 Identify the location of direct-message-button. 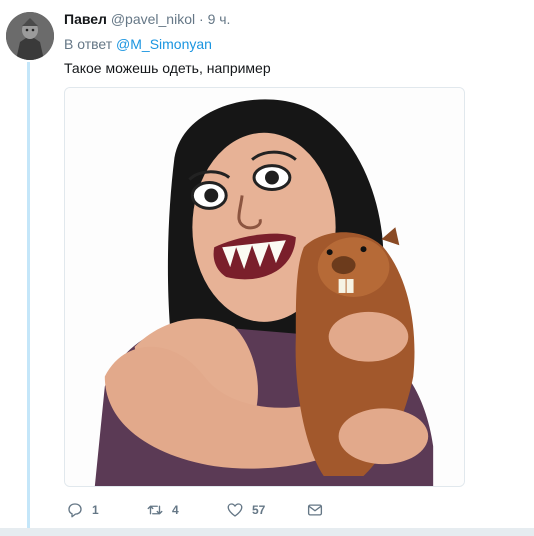
(315, 510).